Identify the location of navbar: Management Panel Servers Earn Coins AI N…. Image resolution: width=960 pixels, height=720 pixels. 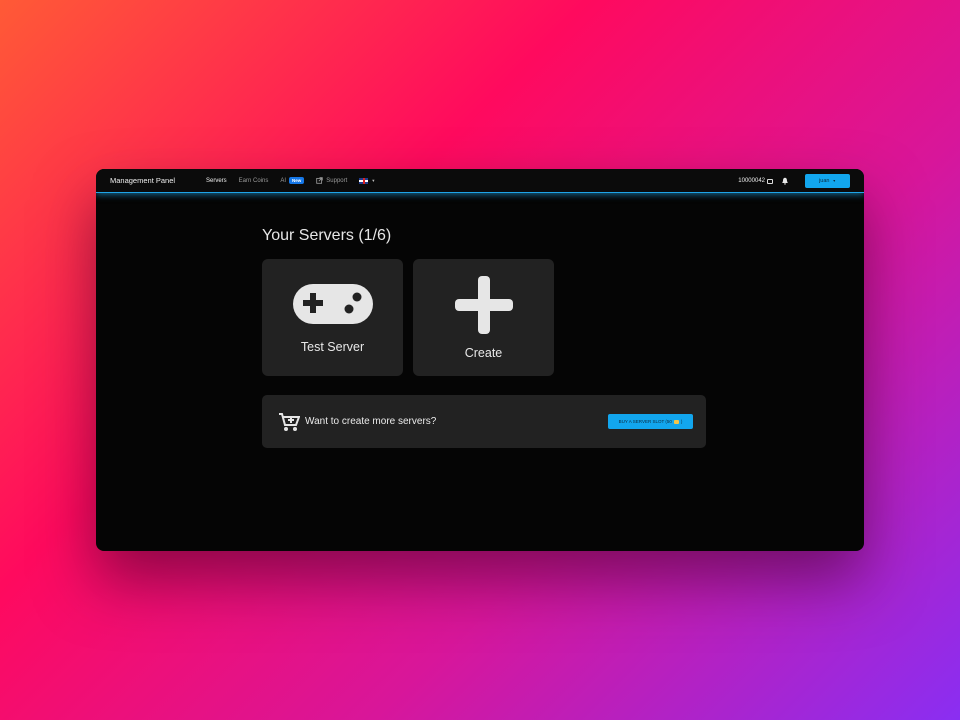
(480, 181).